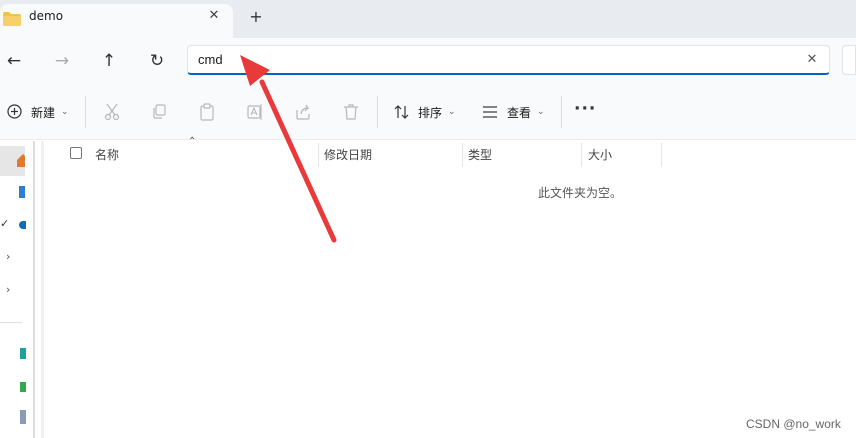  I want to click on tab-title: demo, so click(46, 16).